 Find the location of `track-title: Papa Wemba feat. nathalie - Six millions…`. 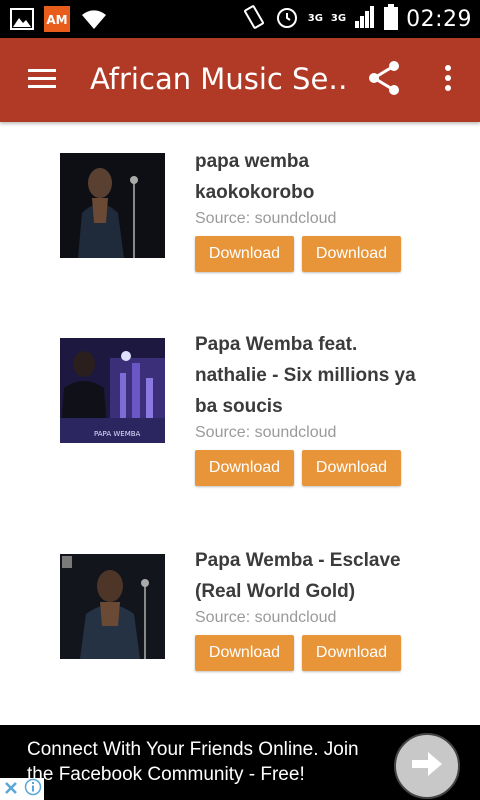

track-title: Papa Wemba feat. nathalie - Six millions… is located at coordinates (315, 375).